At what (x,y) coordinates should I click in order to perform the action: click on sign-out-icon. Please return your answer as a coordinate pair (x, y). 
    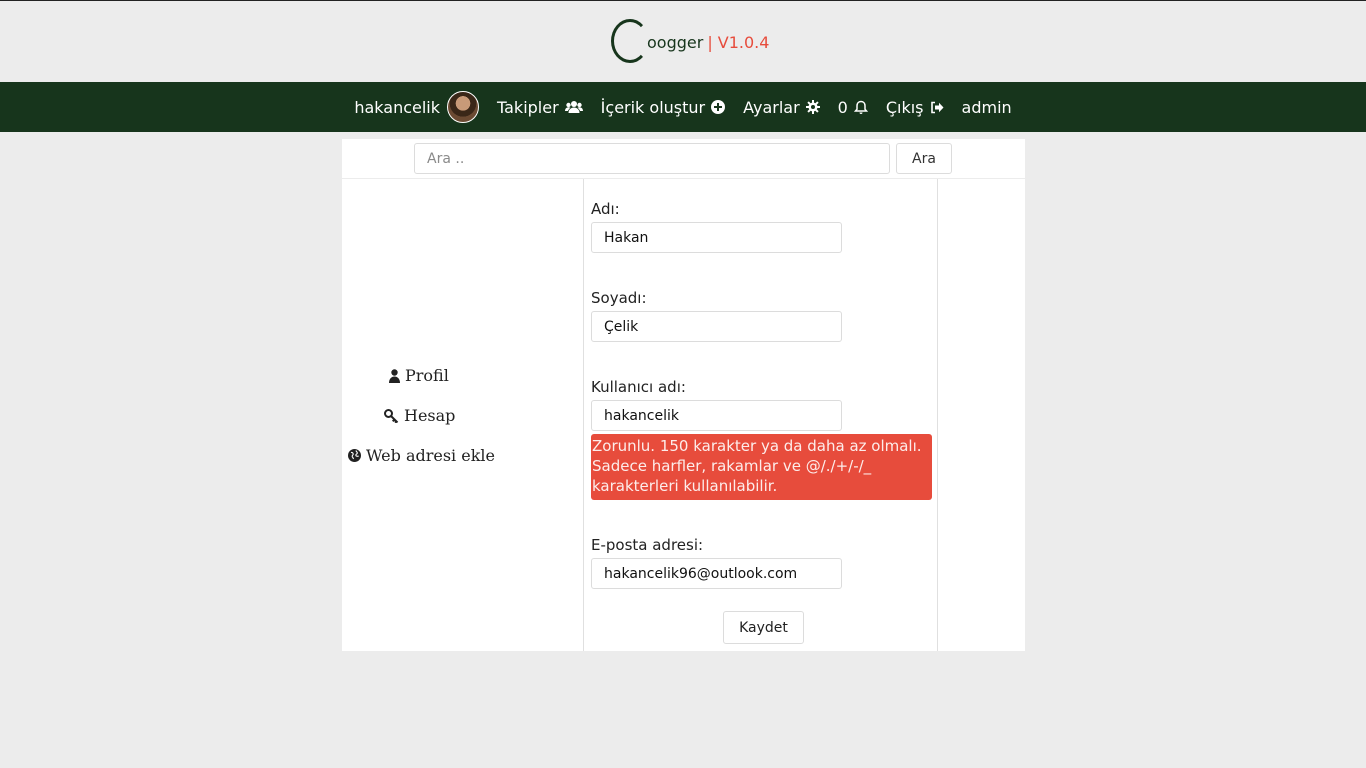
    Looking at the image, I should click on (937, 107).